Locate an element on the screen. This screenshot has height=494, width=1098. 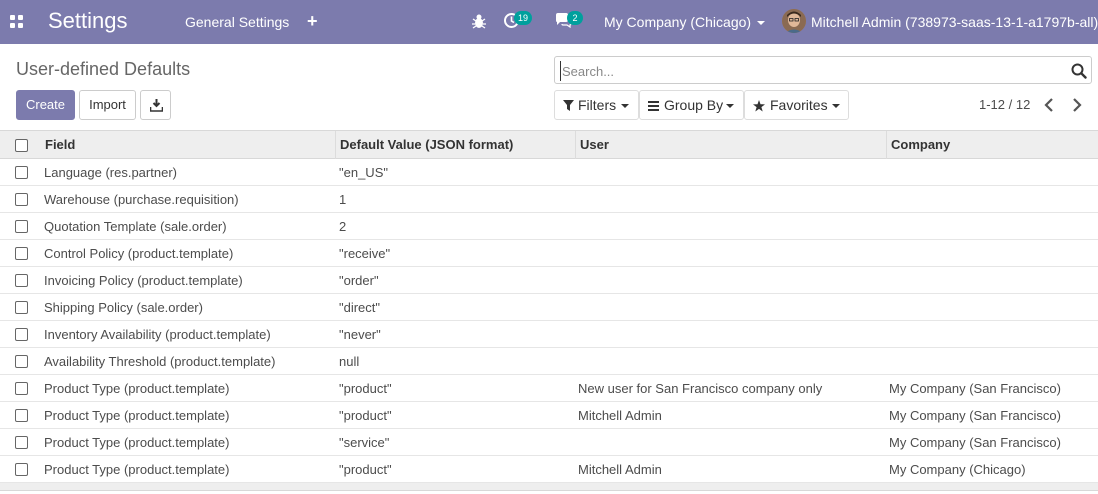
filters-label: Filters is located at coordinates (597, 105).